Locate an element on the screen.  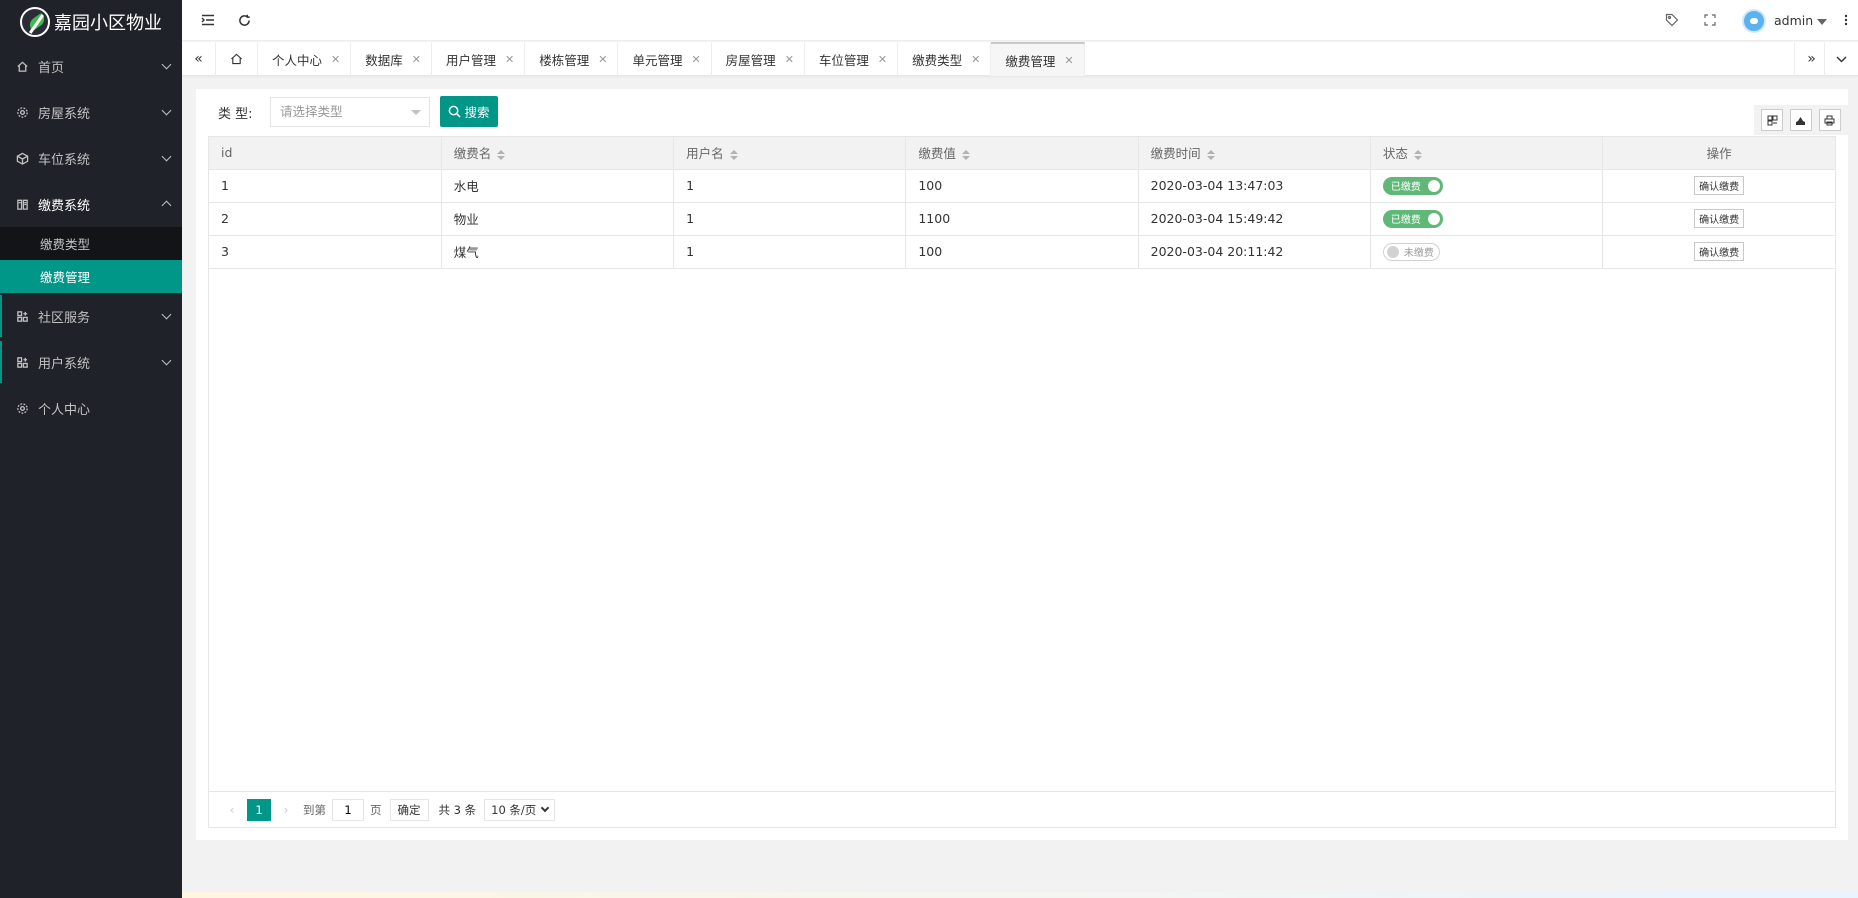
table-row: 1 水电 1 100 2020-03-04 13:47:03 已缴费 确认缴费 is located at coordinates (1022, 186).